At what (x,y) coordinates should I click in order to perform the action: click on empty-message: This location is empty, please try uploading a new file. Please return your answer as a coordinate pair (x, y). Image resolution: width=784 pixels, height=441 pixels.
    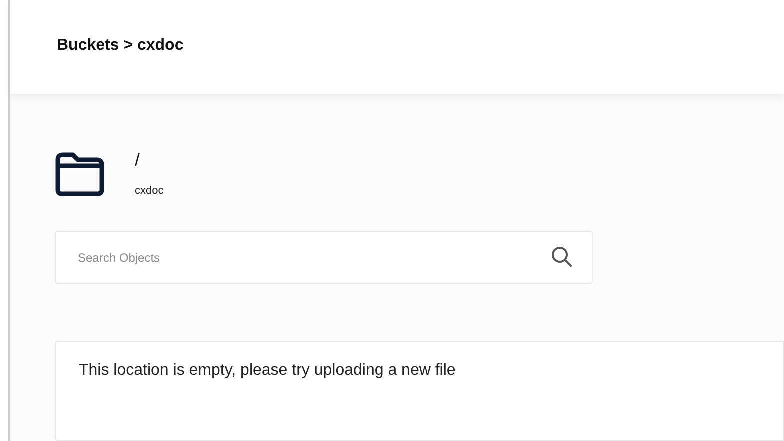
    Looking at the image, I should click on (267, 370).